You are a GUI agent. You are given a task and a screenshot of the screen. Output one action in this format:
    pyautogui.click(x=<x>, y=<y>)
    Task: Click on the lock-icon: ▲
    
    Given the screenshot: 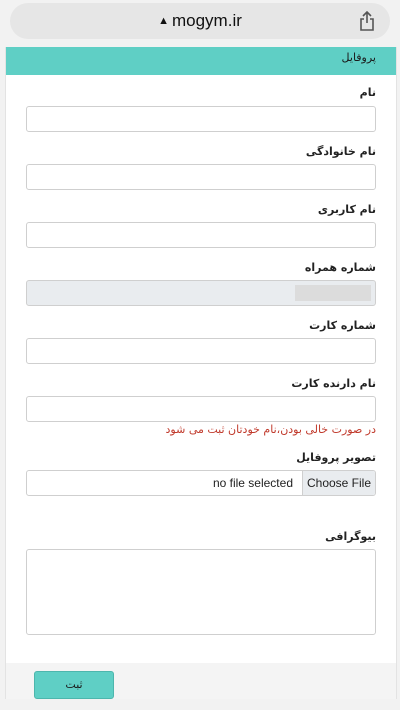 What is the action you would take?
    pyautogui.click(x=163, y=21)
    